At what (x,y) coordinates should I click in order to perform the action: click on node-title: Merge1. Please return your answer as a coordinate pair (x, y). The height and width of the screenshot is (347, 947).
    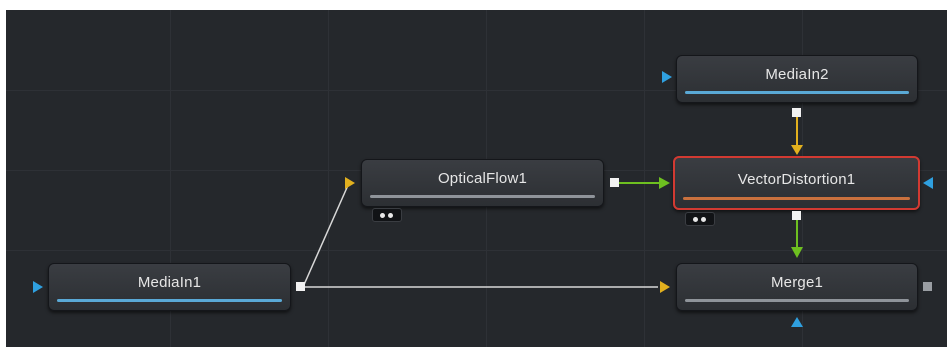
    Looking at the image, I should click on (797, 282).